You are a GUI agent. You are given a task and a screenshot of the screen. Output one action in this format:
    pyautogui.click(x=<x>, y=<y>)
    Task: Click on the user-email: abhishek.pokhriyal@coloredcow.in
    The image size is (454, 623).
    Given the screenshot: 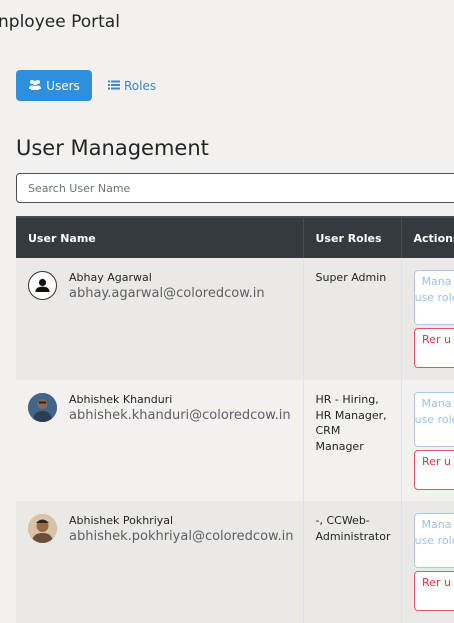 What is the action you would take?
    pyautogui.click(x=181, y=536)
    